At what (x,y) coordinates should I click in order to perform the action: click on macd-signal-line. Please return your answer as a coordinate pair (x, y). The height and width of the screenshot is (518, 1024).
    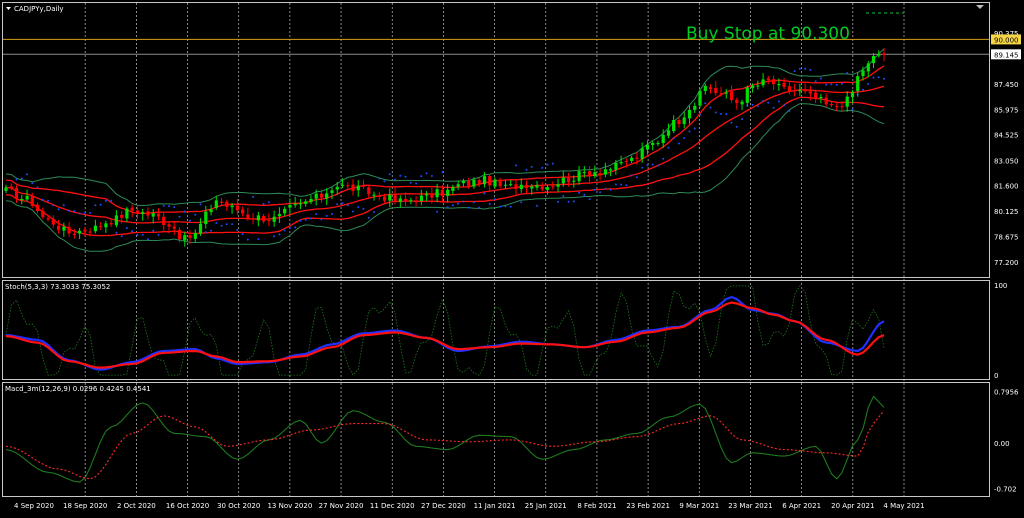
    Looking at the image, I should click on (445, 445).